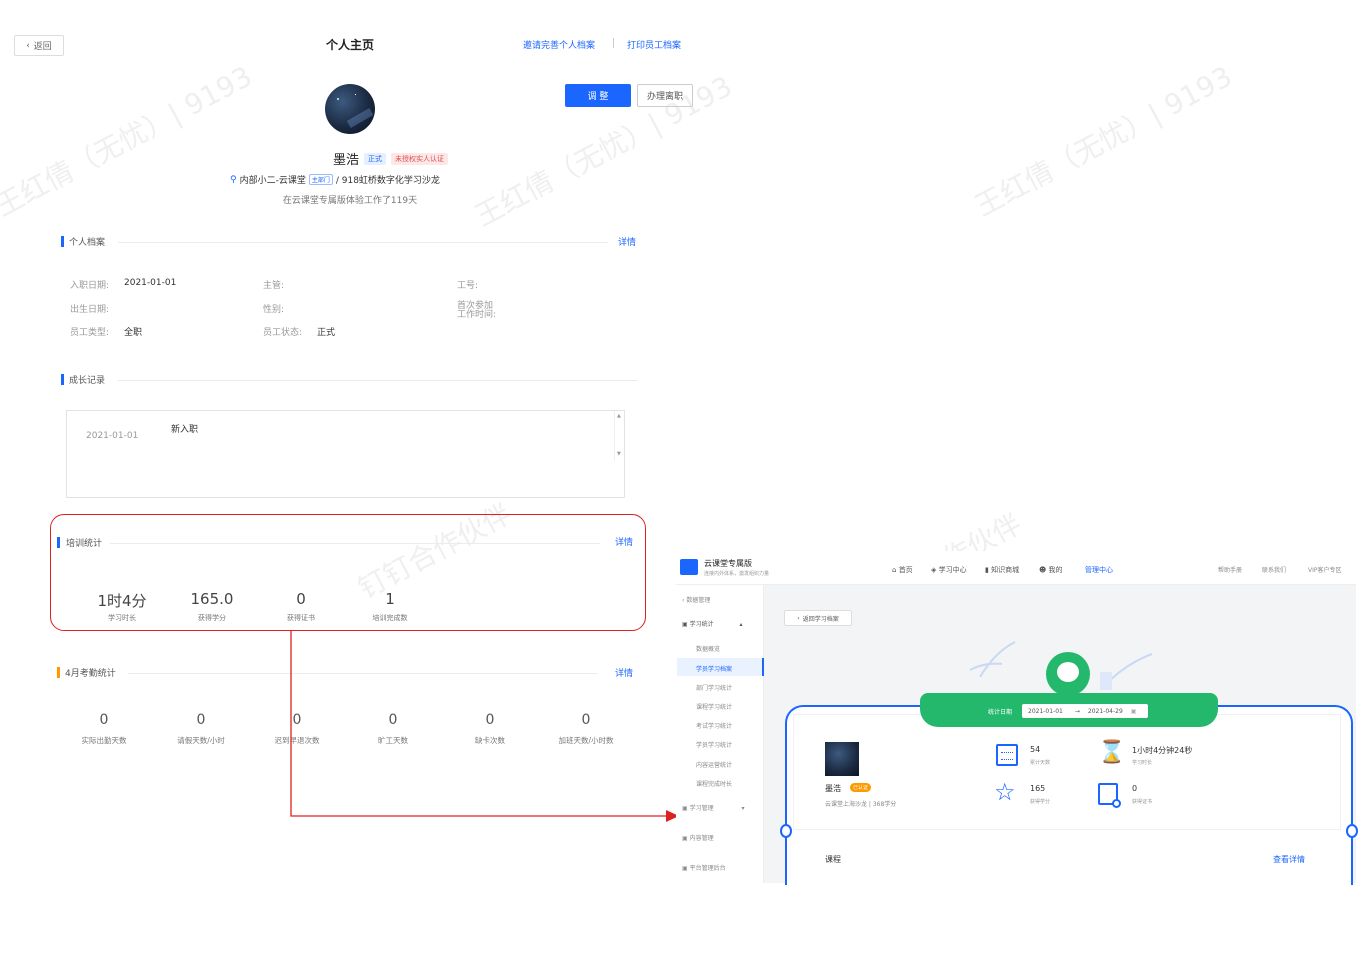  What do you see at coordinates (1325, 569) in the screenshot?
I see `nav-vip: VIP客户专区` at bounding box center [1325, 569].